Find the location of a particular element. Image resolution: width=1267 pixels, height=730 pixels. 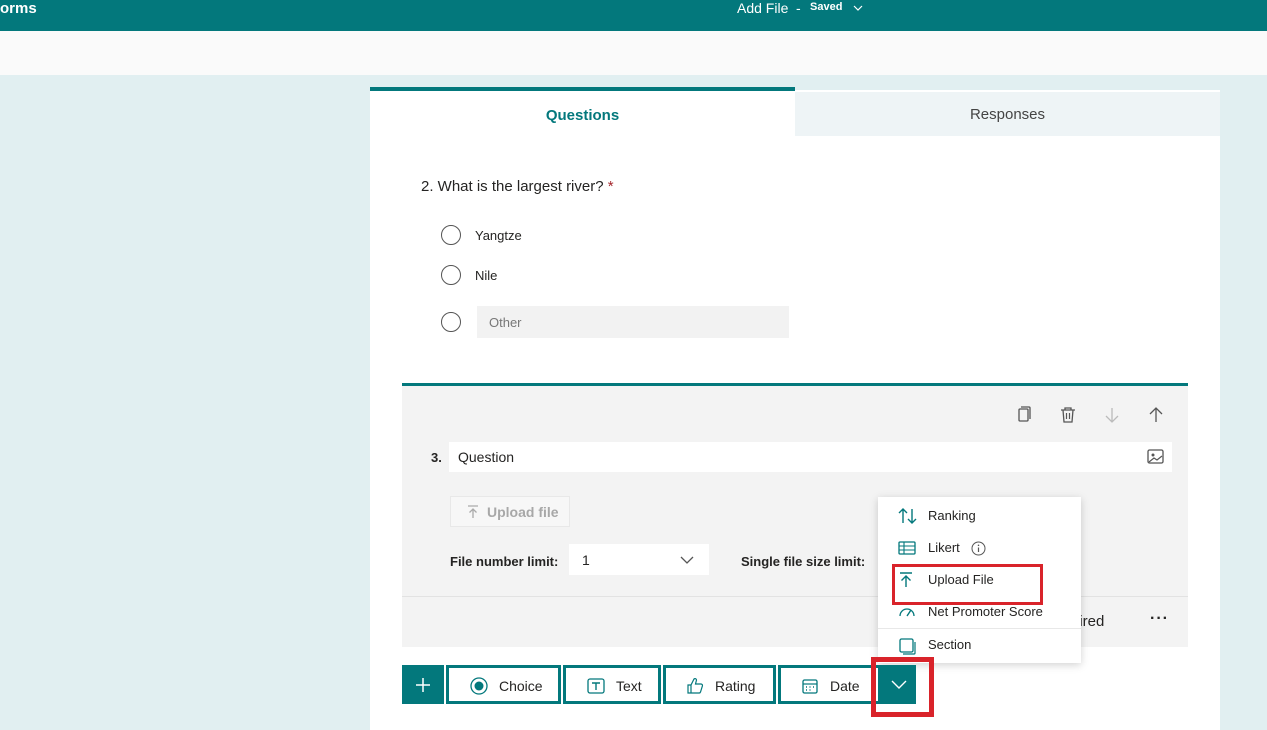

menu-divider is located at coordinates (979, 628).